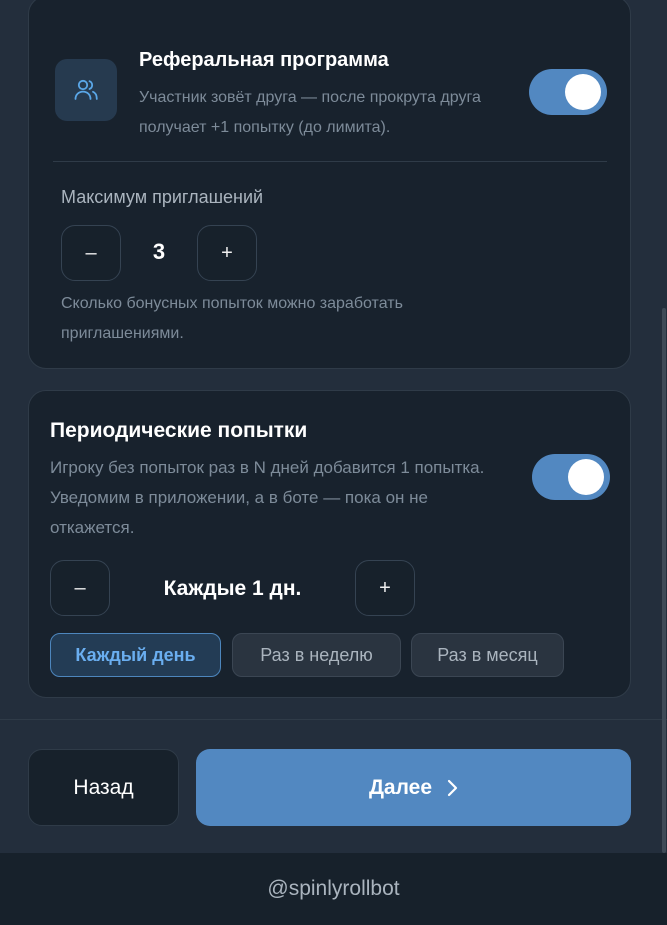  I want to click on divider, so click(330, 161).